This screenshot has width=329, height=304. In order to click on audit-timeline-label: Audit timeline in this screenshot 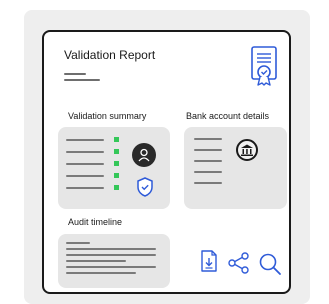, I will do `click(95, 222)`.